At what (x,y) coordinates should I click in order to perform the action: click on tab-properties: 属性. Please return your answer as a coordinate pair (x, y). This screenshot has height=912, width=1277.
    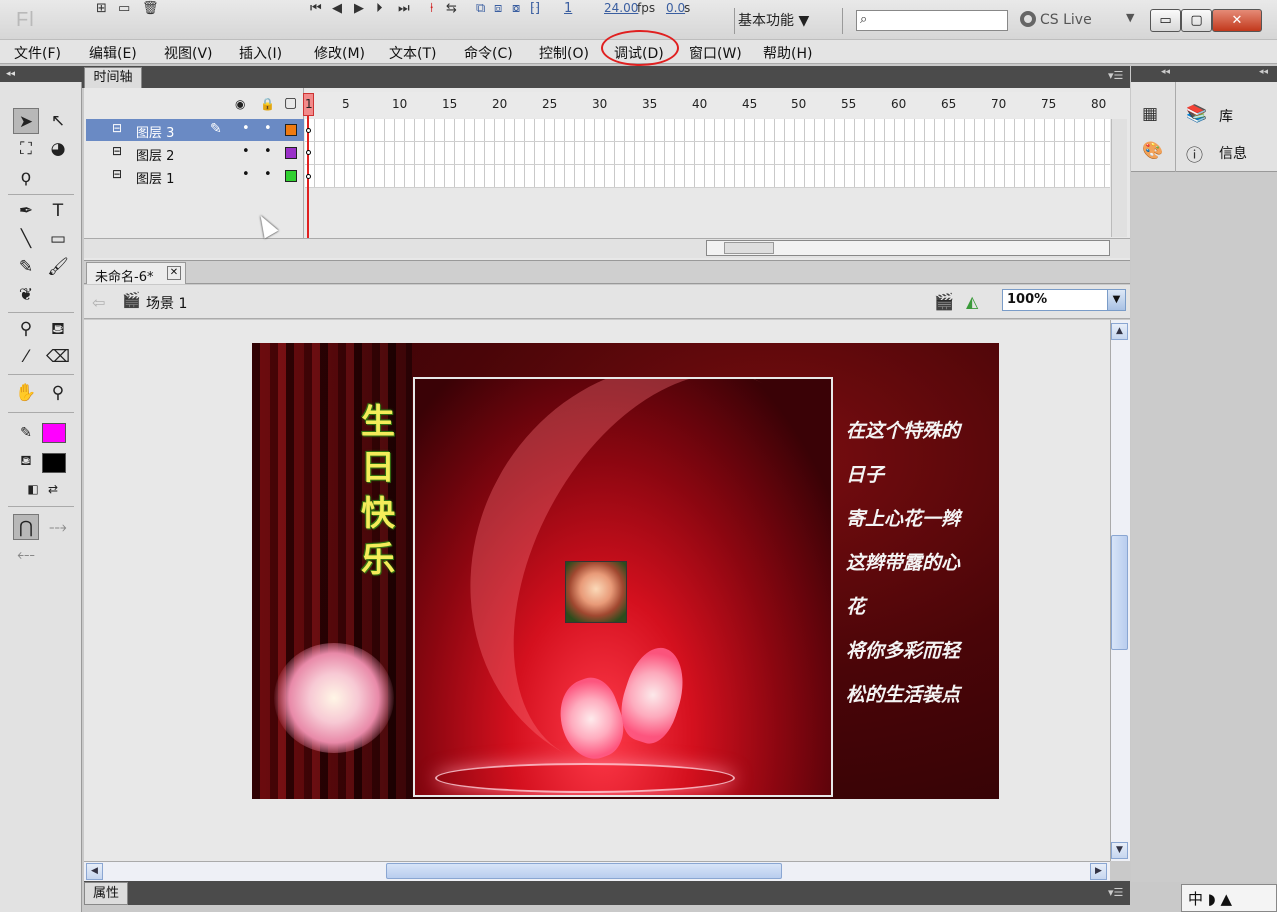
    Looking at the image, I should click on (106, 893).